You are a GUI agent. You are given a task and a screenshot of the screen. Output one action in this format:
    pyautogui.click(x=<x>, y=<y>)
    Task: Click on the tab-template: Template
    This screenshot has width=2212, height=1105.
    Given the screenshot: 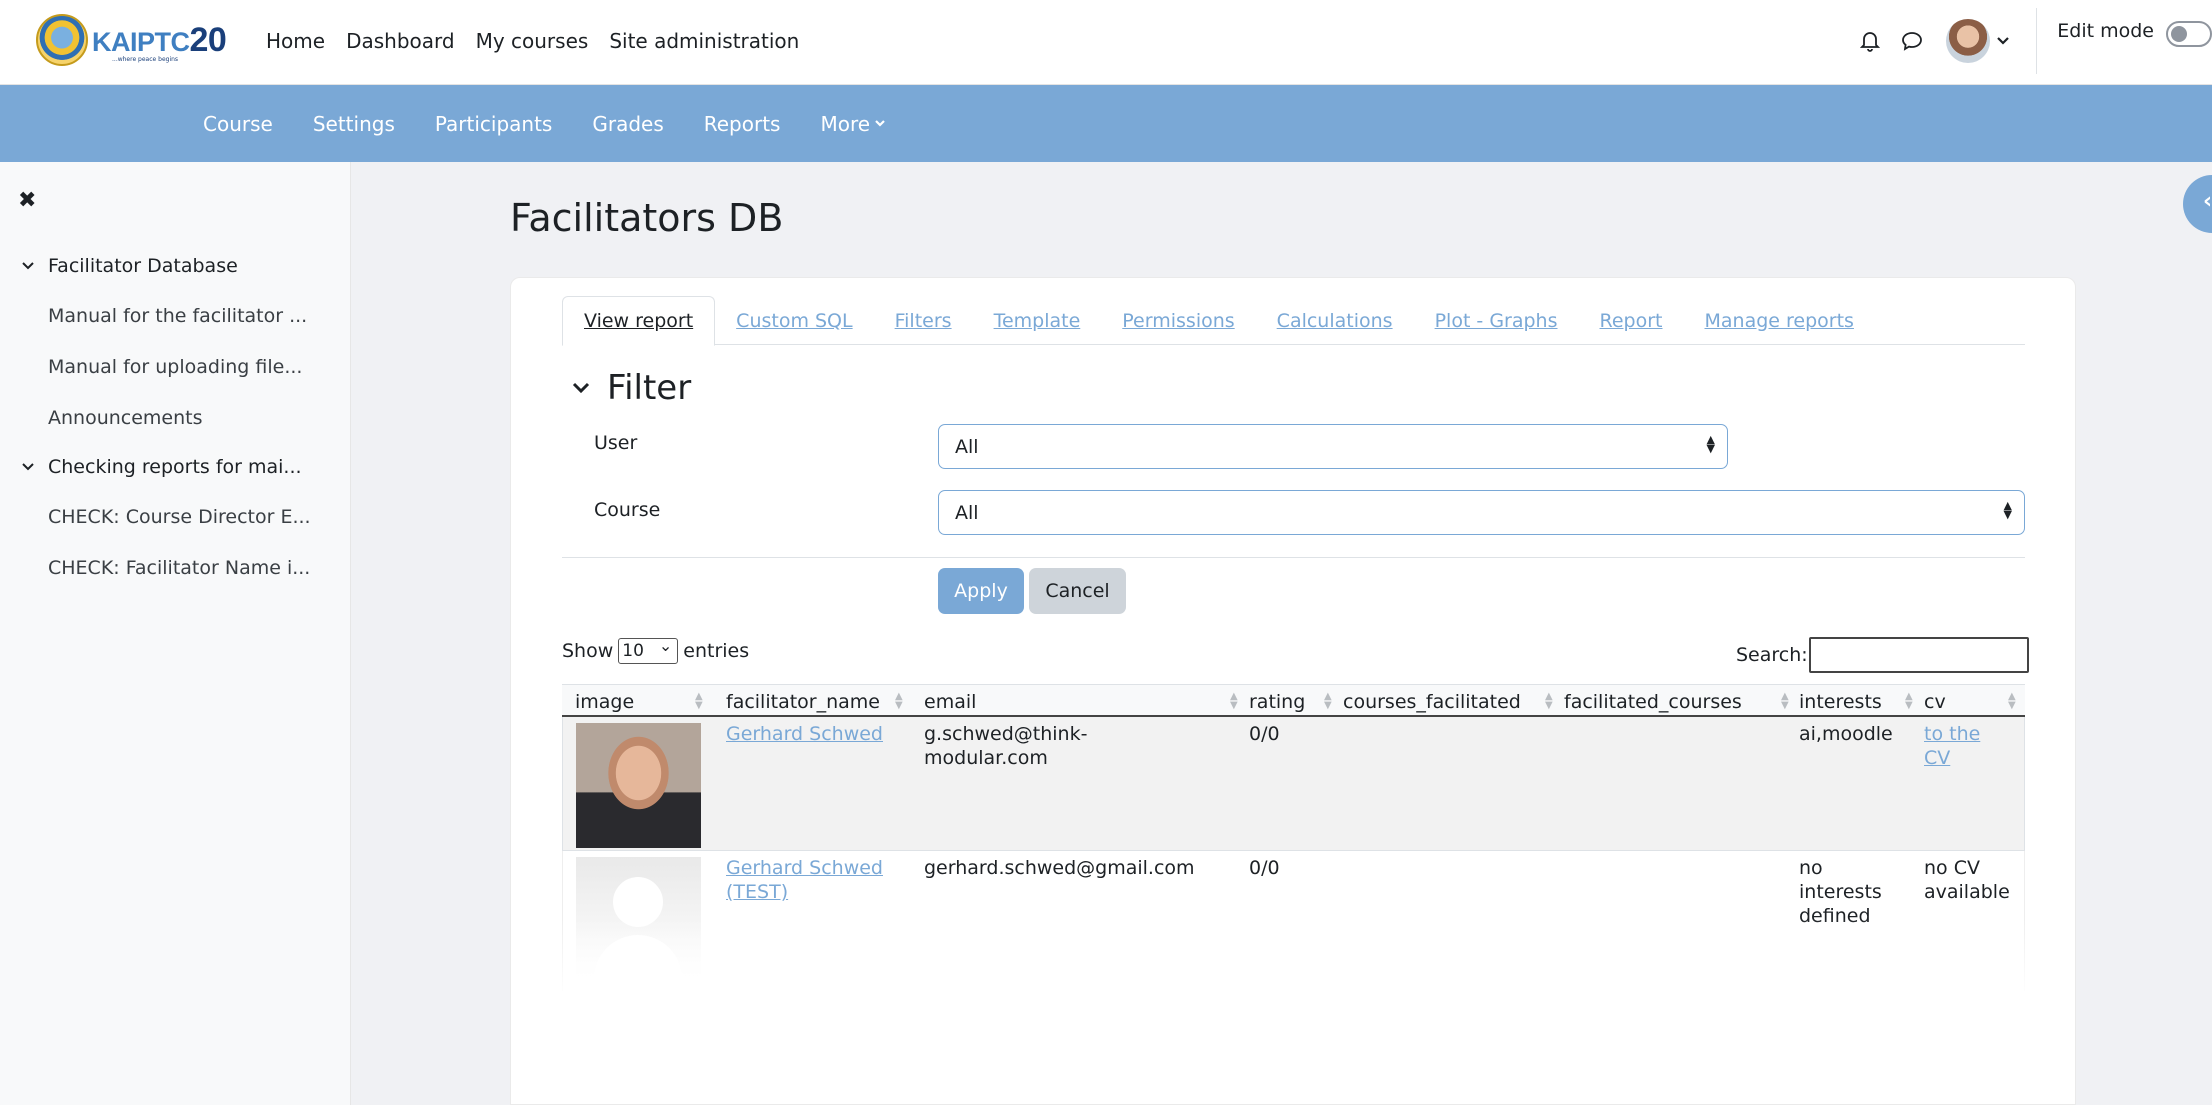 What is the action you would take?
    pyautogui.click(x=1037, y=320)
    